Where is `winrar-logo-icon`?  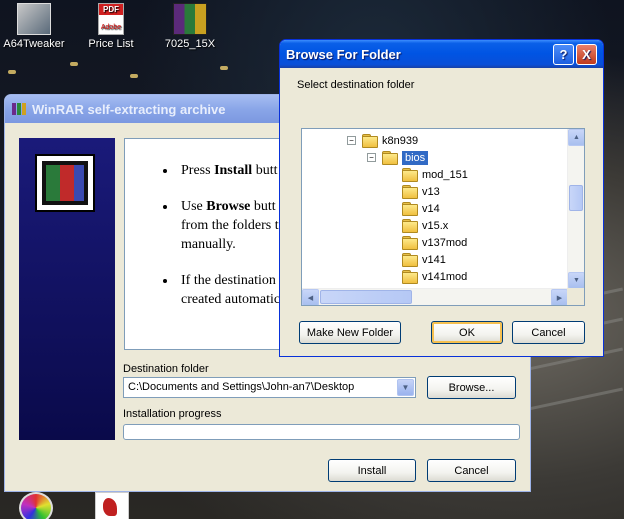 winrar-logo-icon is located at coordinates (65, 183).